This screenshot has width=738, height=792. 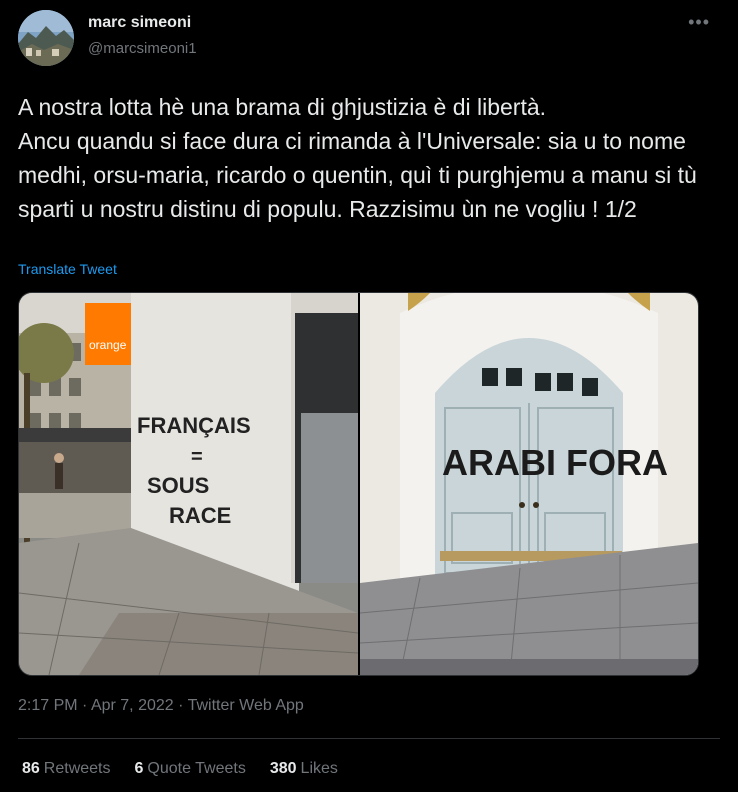 I want to click on author-name: marc simeoni, so click(x=139, y=23).